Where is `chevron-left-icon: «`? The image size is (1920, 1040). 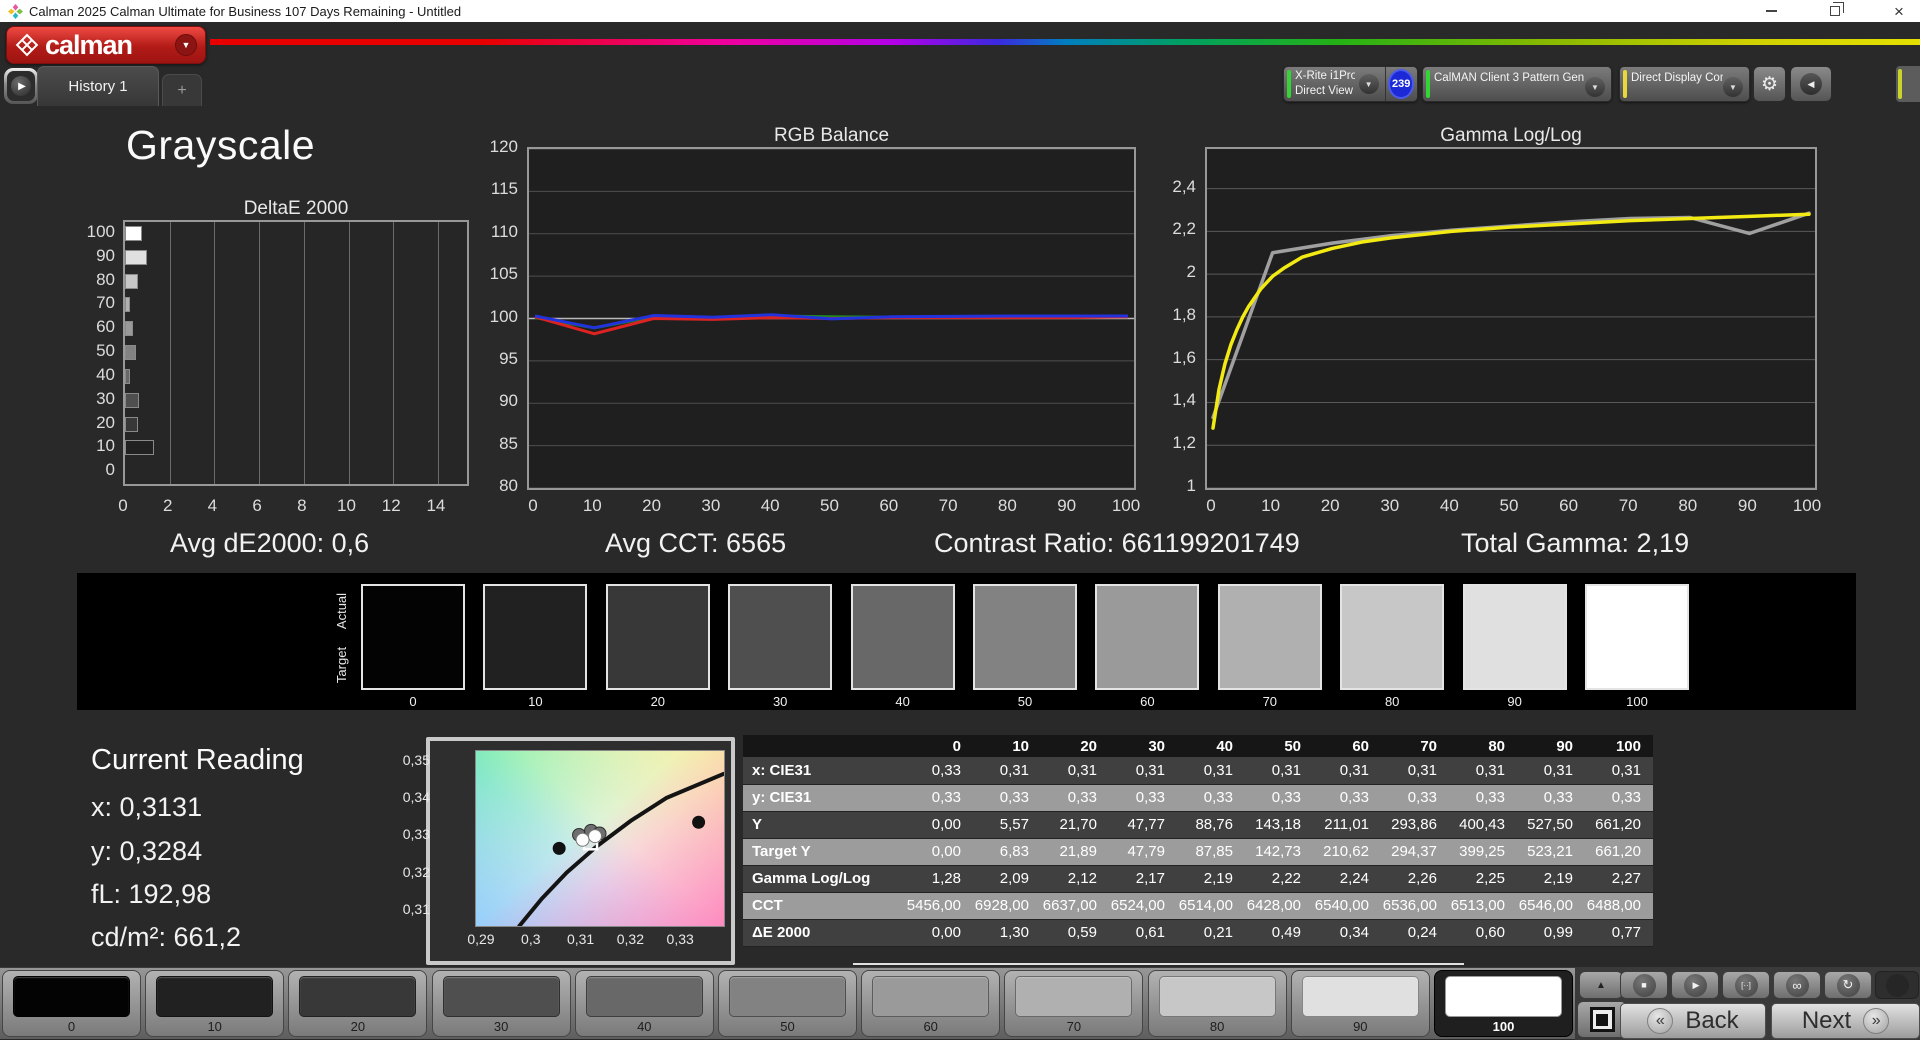 chevron-left-icon: « is located at coordinates (1660, 1021).